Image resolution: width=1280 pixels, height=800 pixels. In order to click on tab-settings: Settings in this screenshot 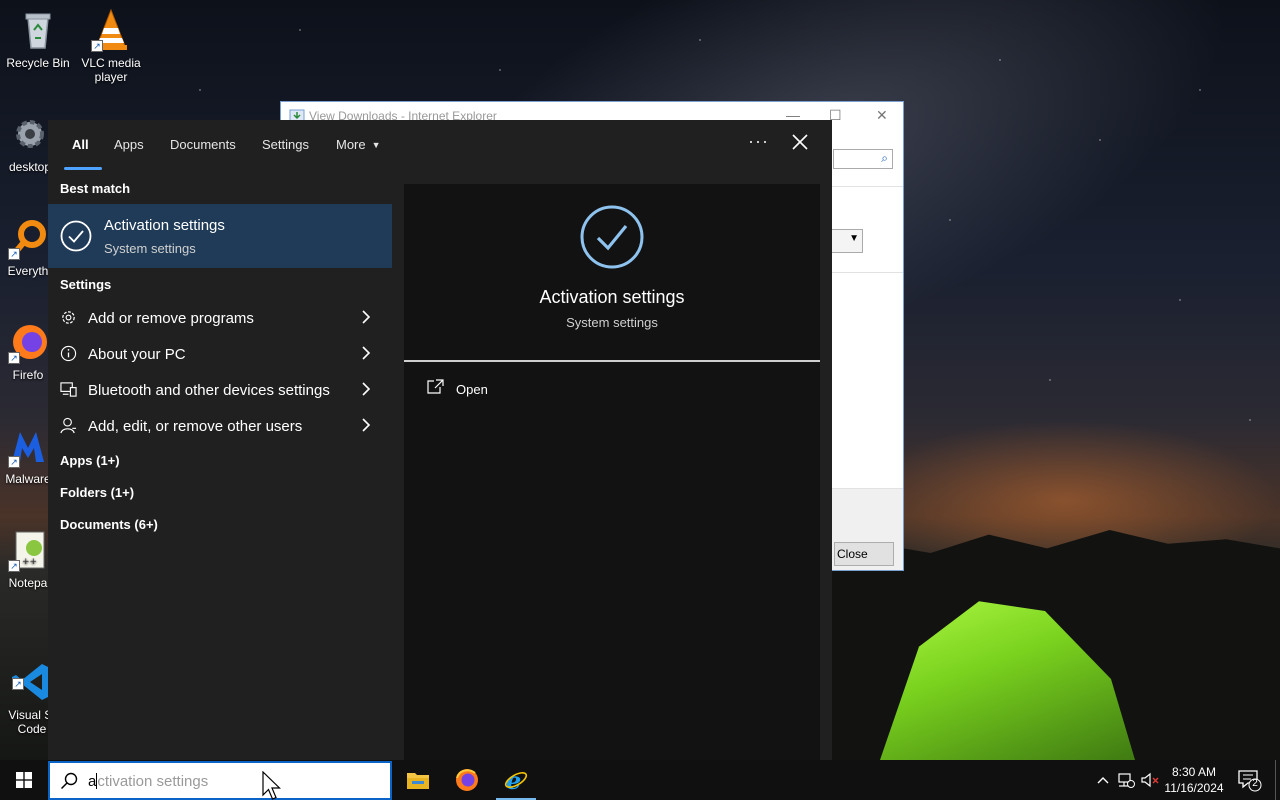, I will do `click(285, 144)`.